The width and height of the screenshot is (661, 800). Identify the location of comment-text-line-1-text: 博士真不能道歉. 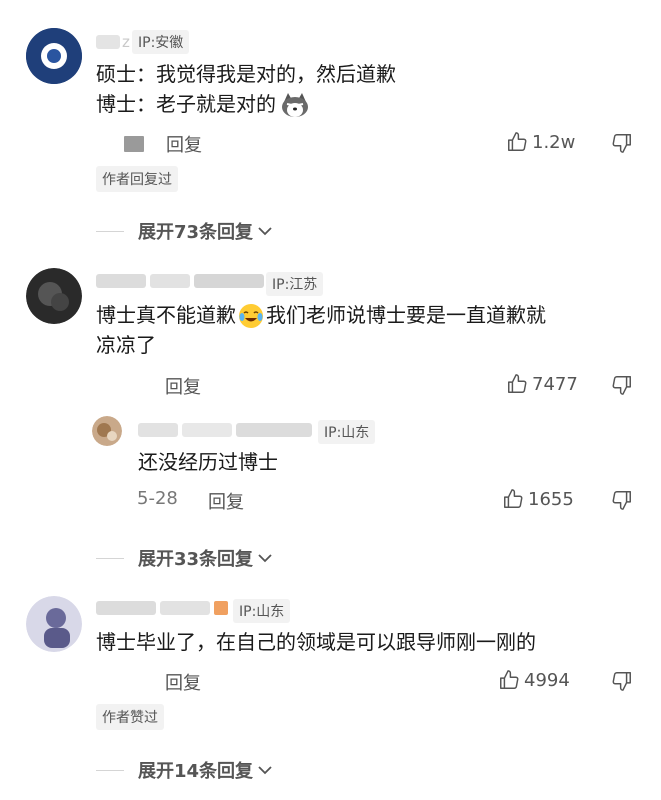
(166, 315).